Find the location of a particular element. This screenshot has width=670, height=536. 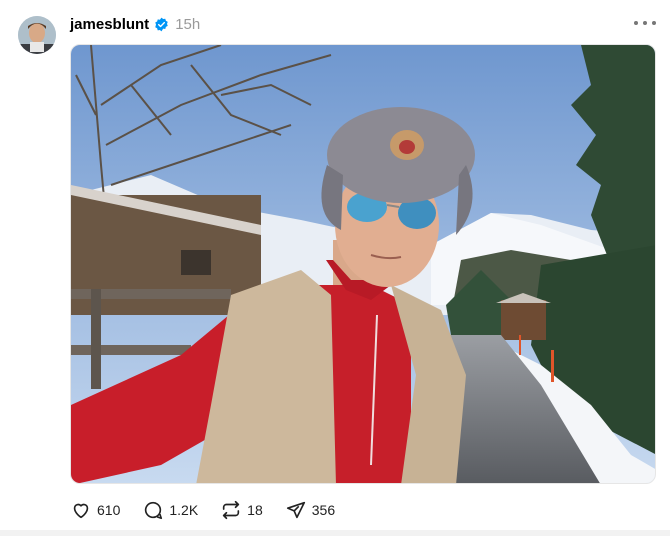

reply-count: 1.2K is located at coordinates (184, 510).